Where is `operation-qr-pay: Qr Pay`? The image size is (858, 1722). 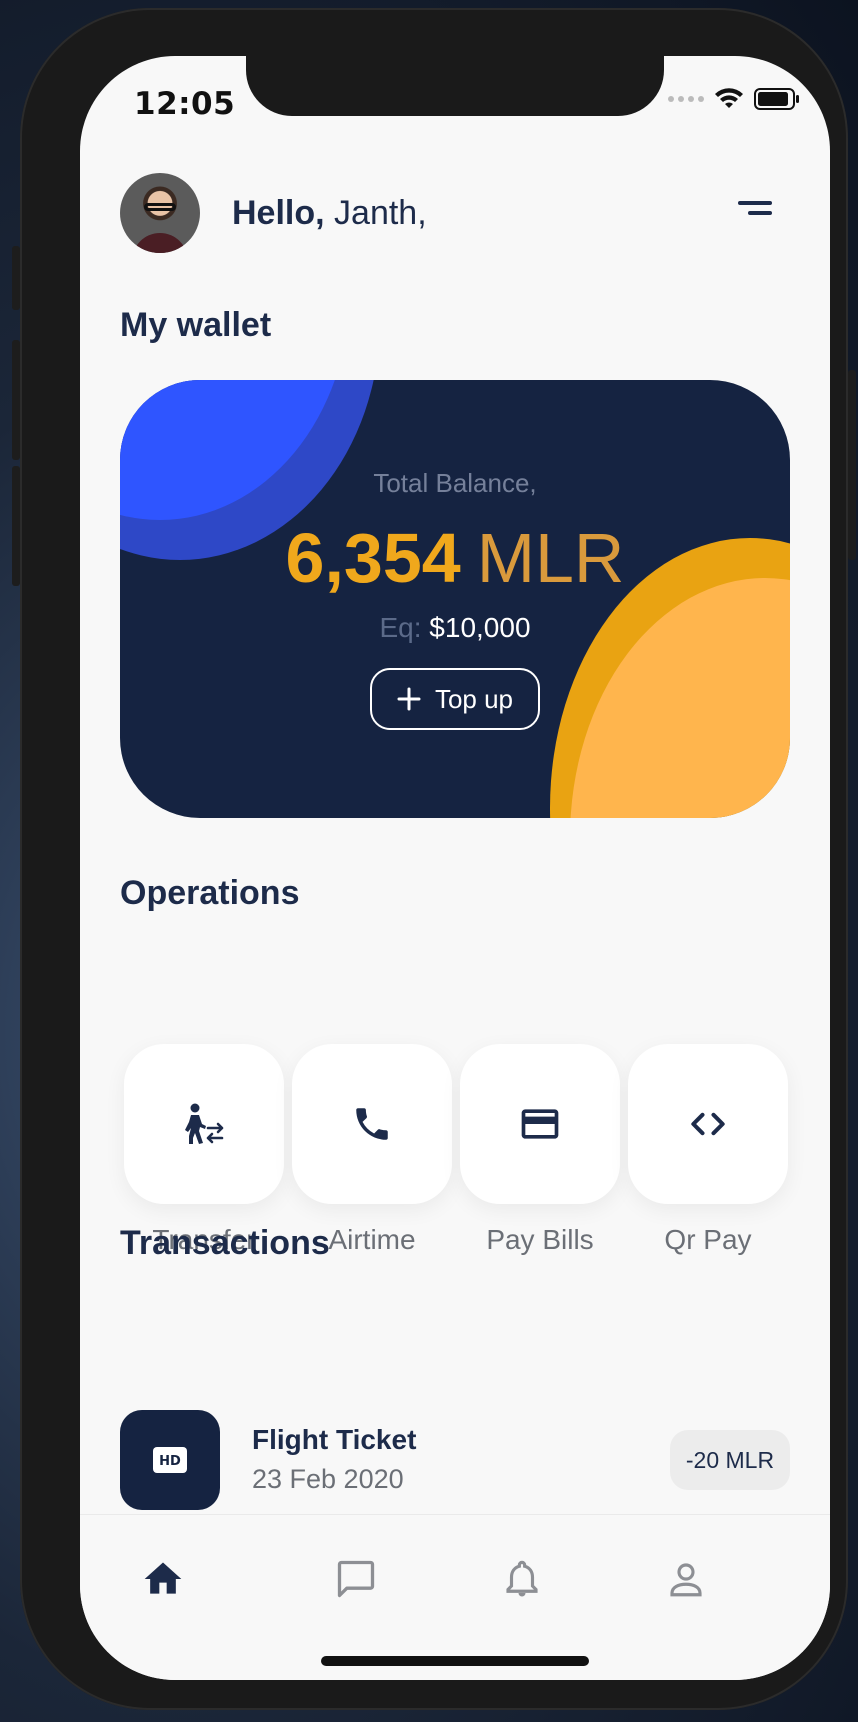 operation-qr-pay: Qr Pay is located at coordinates (708, 1150).